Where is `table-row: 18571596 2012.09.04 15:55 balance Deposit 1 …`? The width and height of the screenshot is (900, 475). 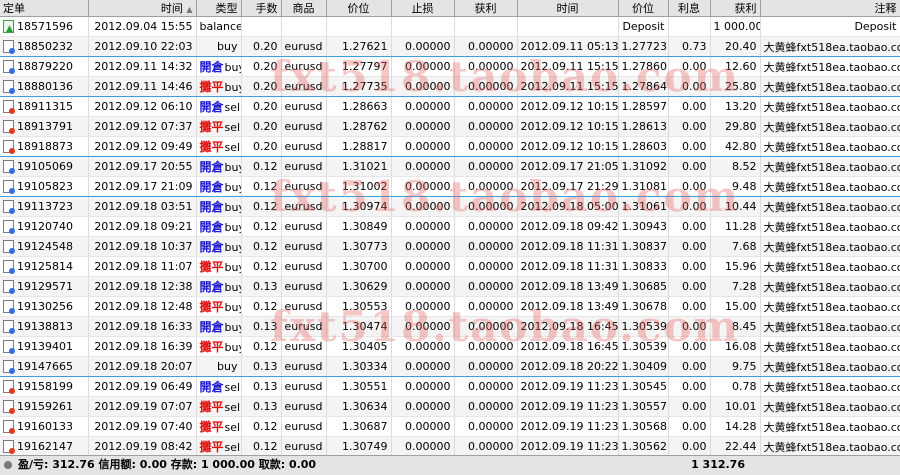 table-row: 18571596 2012.09.04 15:55 balance Deposit 1 … is located at coordinates (450, 26).